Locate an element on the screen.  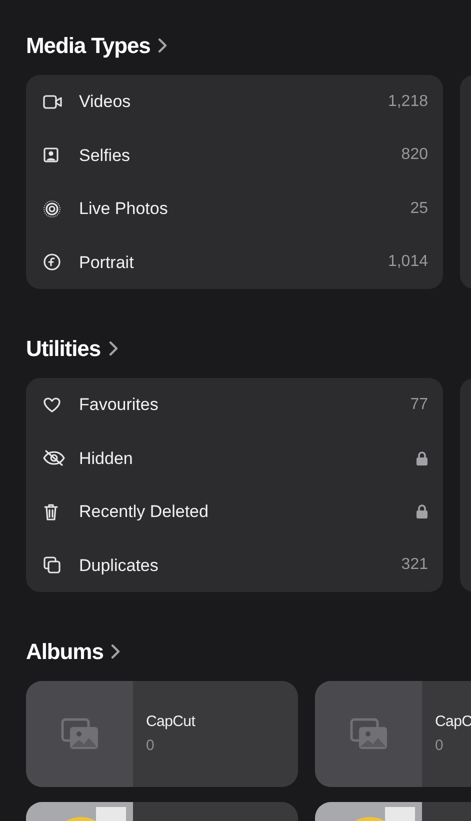
portrait-icon is located at coordinates (51, 155).